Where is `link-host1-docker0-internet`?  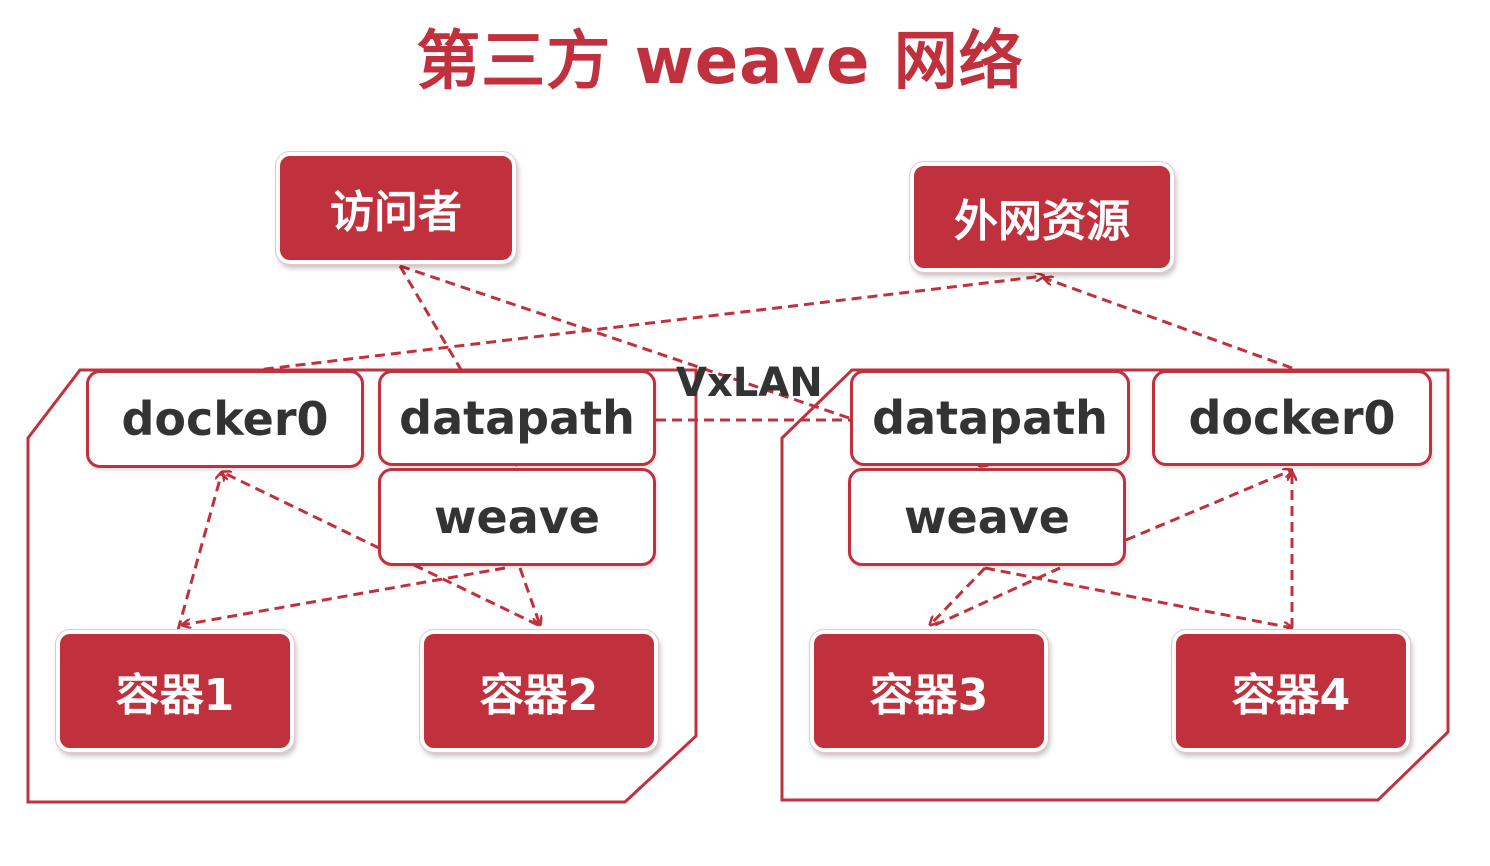
link-host1-docker0-internet is located at coordinates (637, 325).